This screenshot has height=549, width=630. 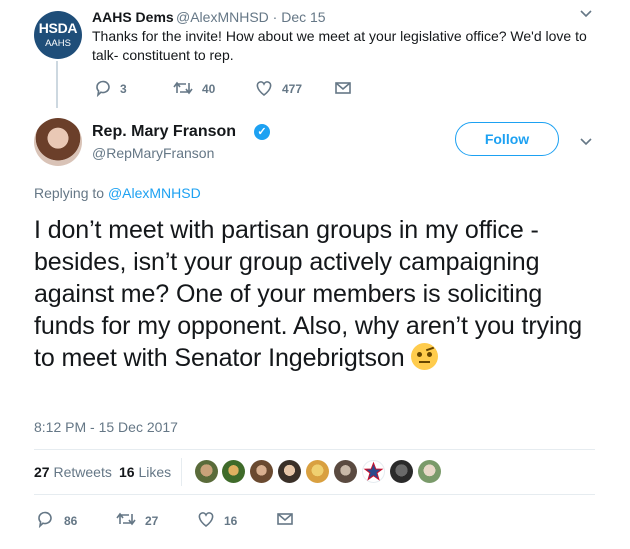 I want to click on star-icon, so click(x=373, y=471).